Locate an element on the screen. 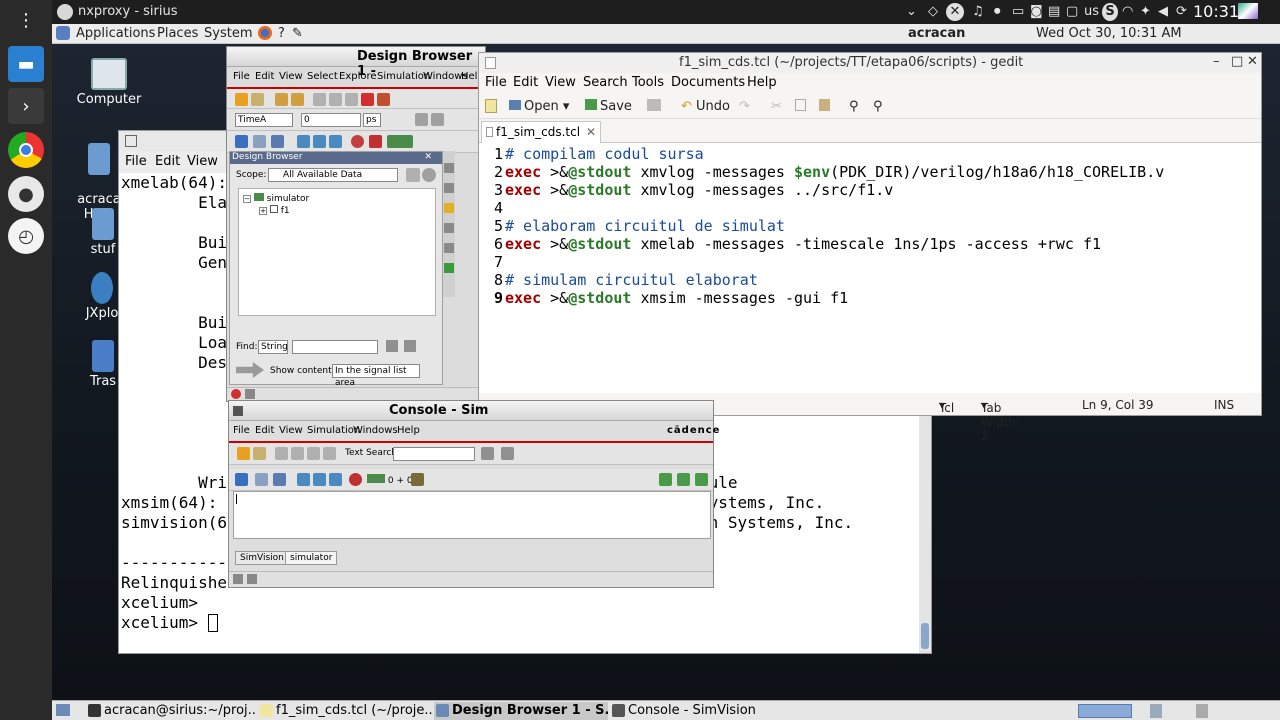 This screenshot has width=1280, height=720. design-browser-titlebar: Design Browser 1 - is located at coordinates (356, 63).